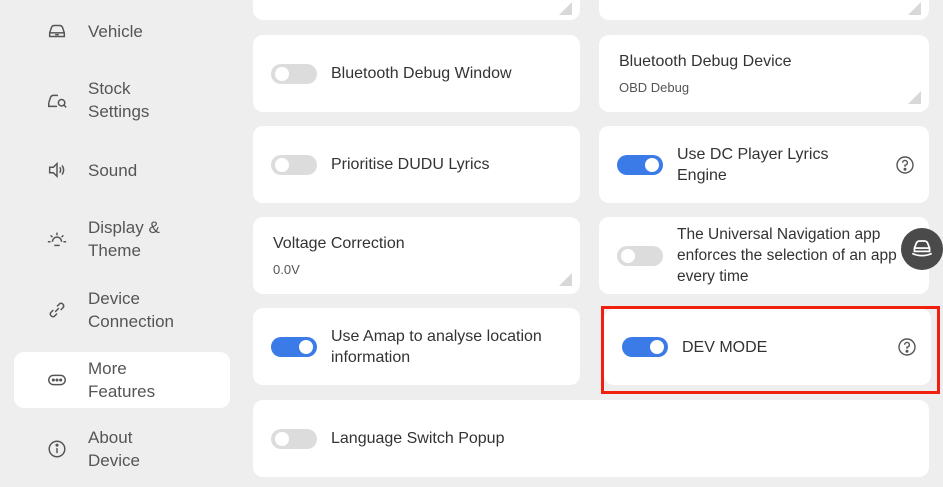 The height and width of the screenshot is (487, 943). What do you see at coordinates (654, 87) in the screenshot?
I see `setting-value: OBD Debug` at bounding box center [654, 87].